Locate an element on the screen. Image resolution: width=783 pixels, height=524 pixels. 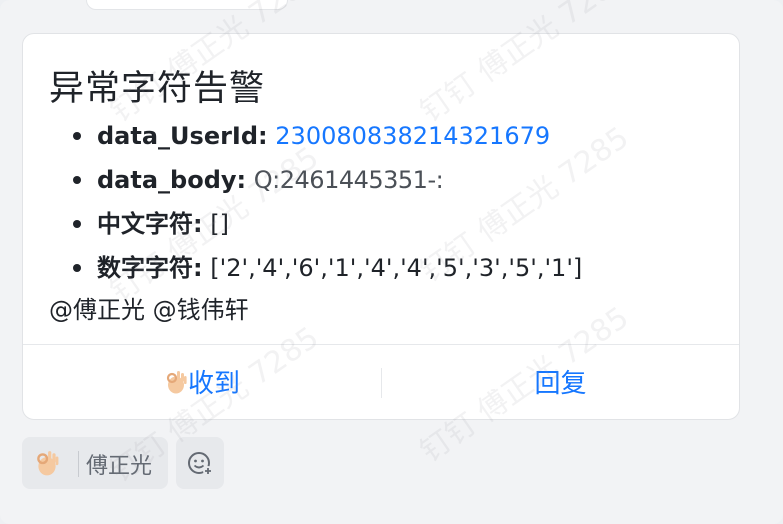
reaction-chip: 傅正光 is located at coordinates (95, 463).